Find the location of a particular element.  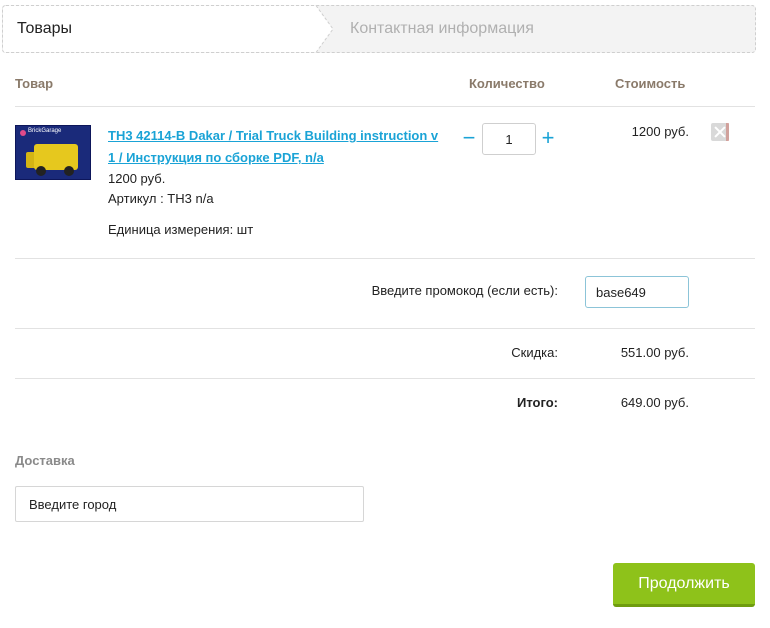

quantity-decrease-button: − is located at coordinates (469, 138).